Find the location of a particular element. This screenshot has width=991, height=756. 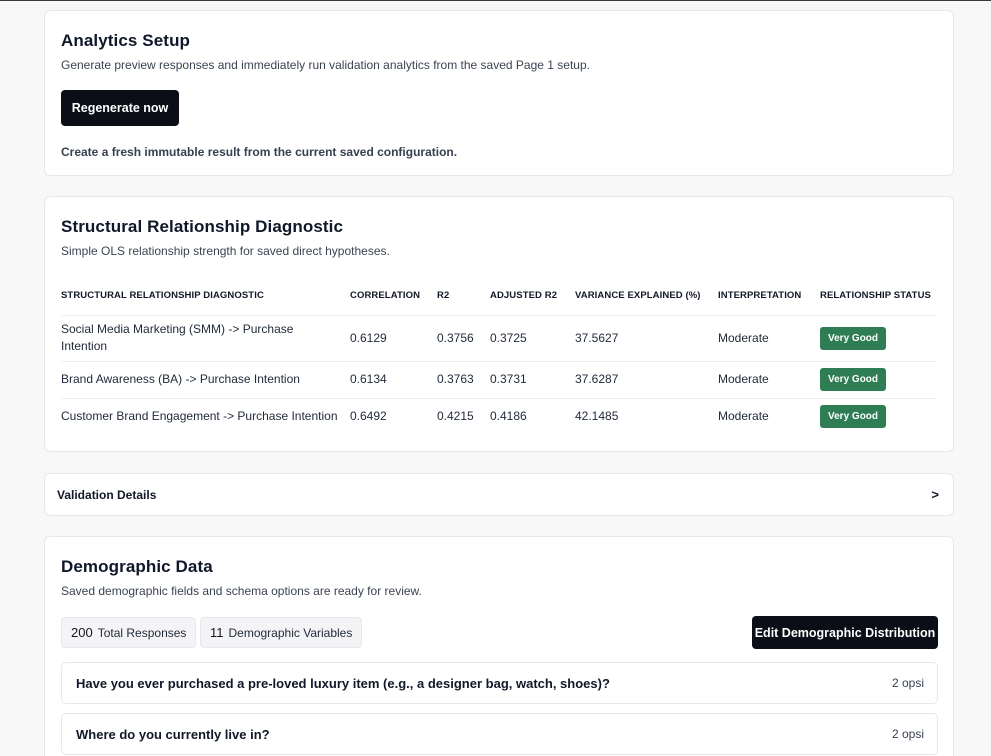

regenerate-now-button: Regenerate now is located at coordinates (120, 108).